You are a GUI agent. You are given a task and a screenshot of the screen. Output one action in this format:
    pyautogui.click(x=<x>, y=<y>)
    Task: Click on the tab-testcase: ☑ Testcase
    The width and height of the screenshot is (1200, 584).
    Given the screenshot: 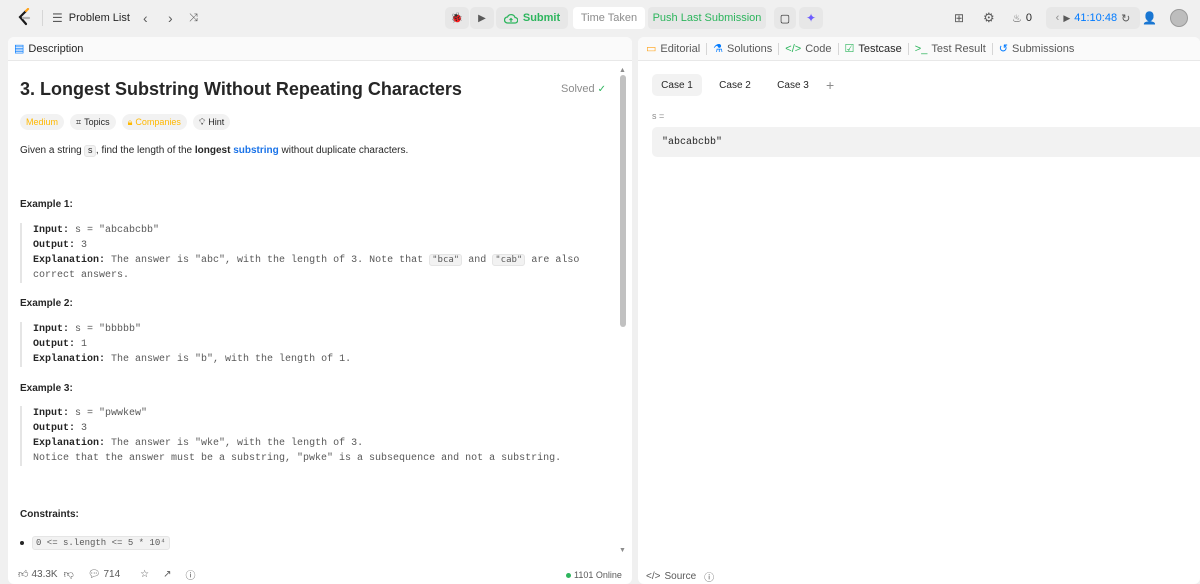 What is the action you would take?
    pyautogui.click(x=873, y=49)
    